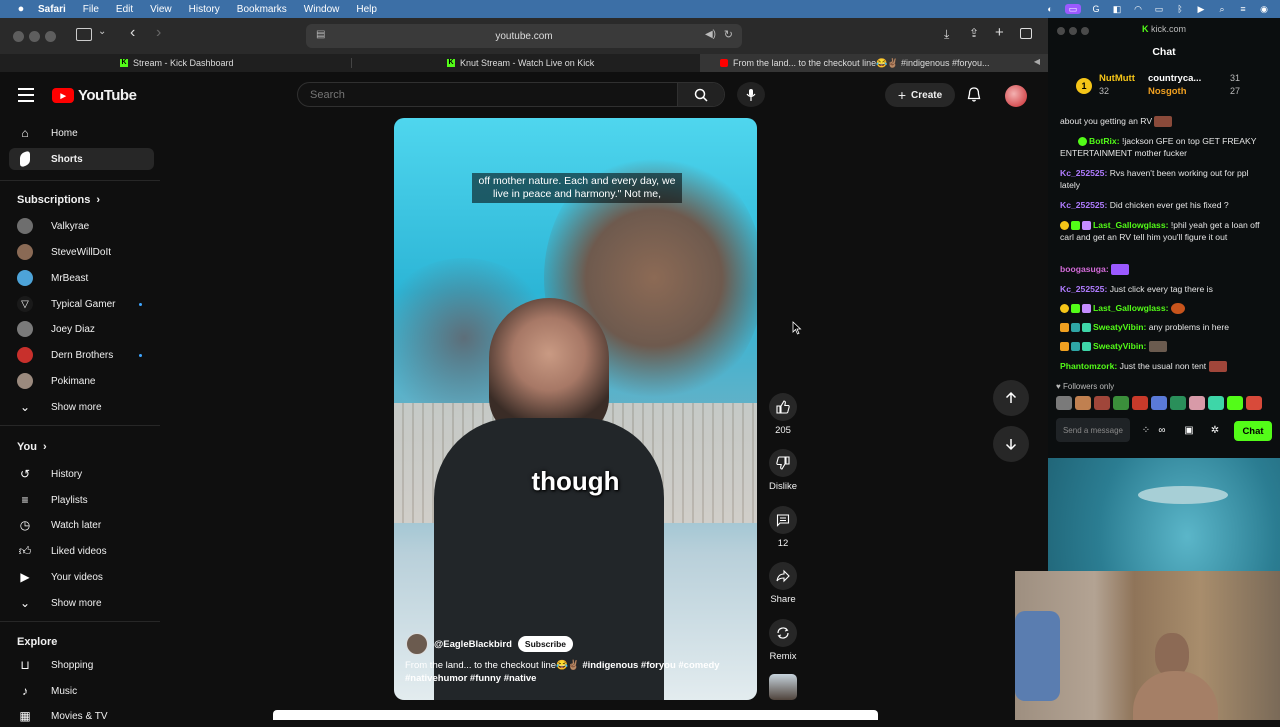 The image size is (1280, 727). Describe the element at coordinates (946, 34) in the screenshot. I see `download-icon: ⤓` at that location.